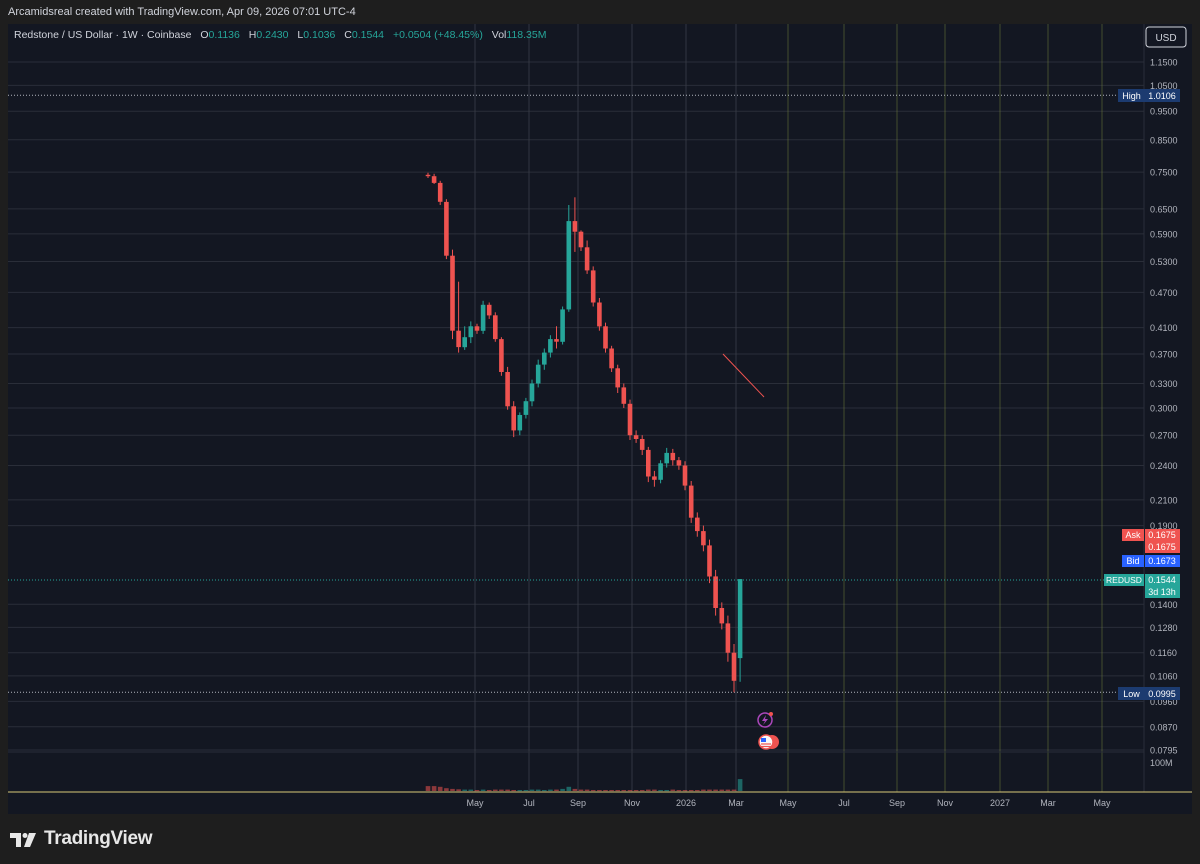 The image size is (1200, 864). I want to click on price-tick-label: 1.1500, so click(1164, 63).